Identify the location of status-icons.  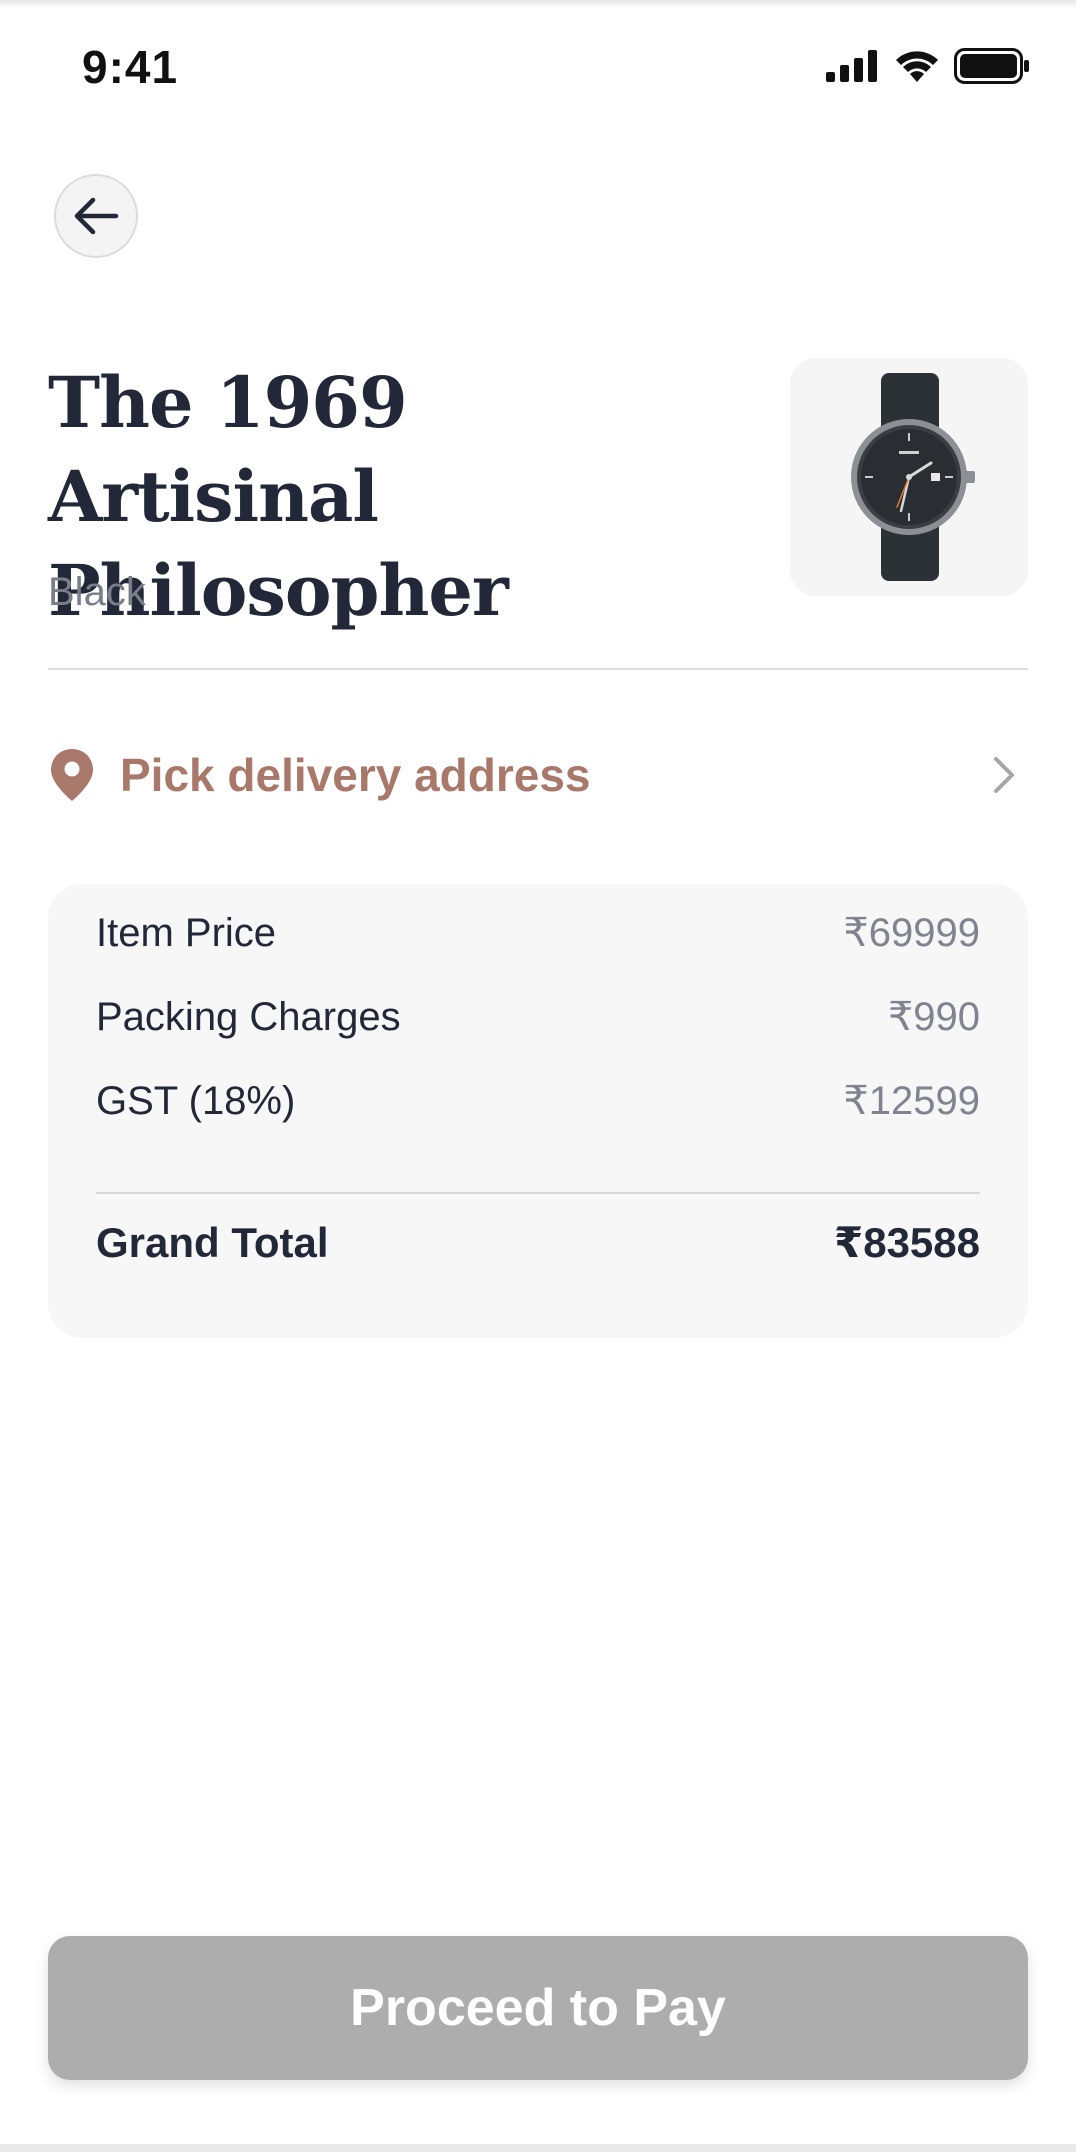
(928, 66).